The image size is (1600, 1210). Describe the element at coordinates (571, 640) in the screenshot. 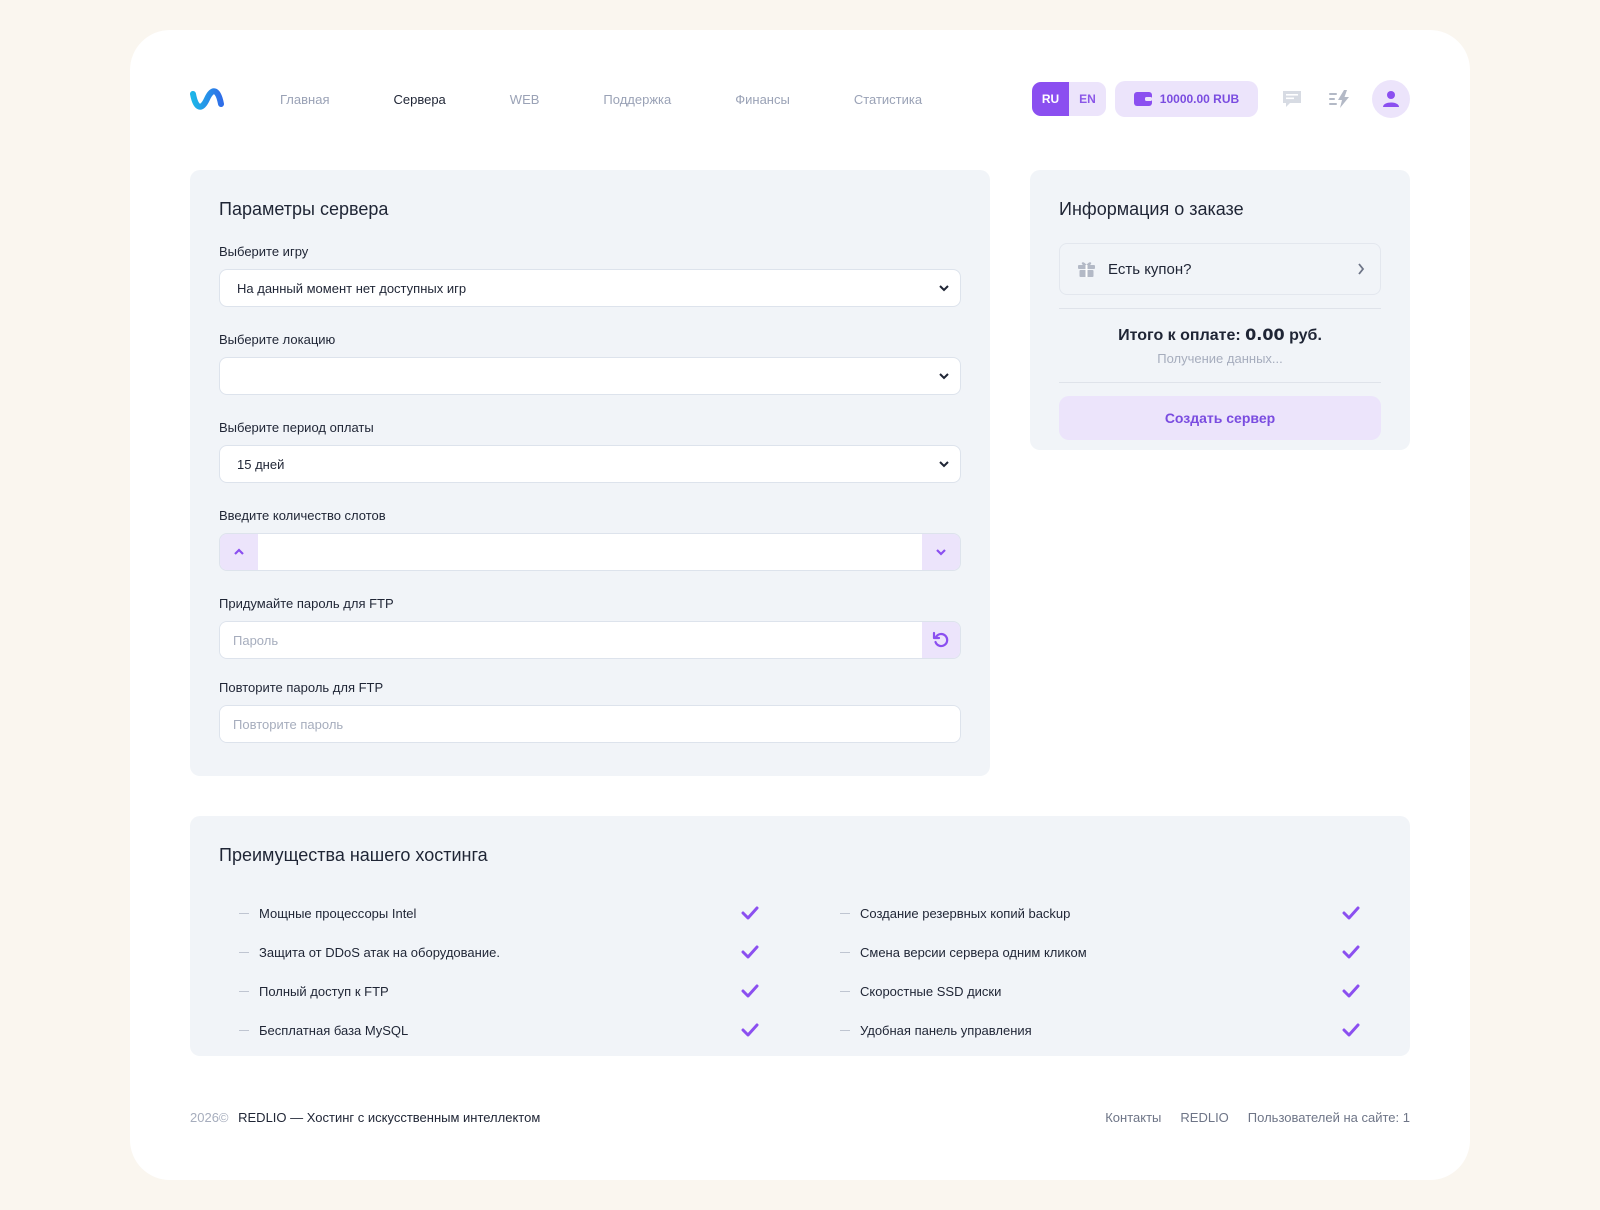

I see `ftp-password-input` at that location.